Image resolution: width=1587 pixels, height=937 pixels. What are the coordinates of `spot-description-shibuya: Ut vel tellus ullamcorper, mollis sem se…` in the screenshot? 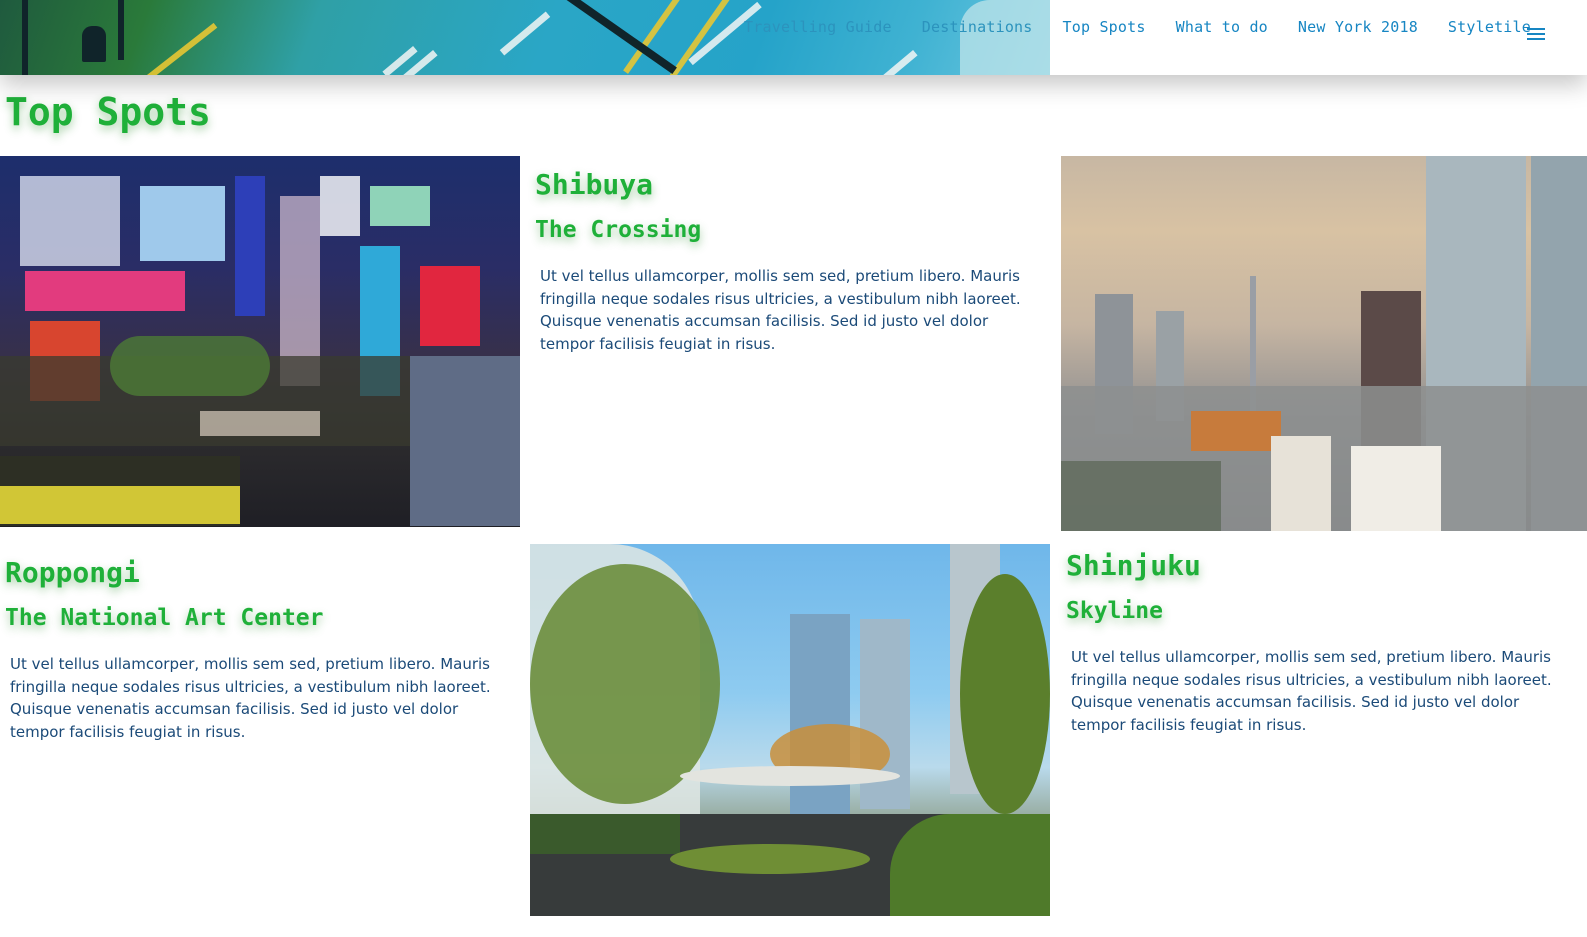 It's located at (780, 310).